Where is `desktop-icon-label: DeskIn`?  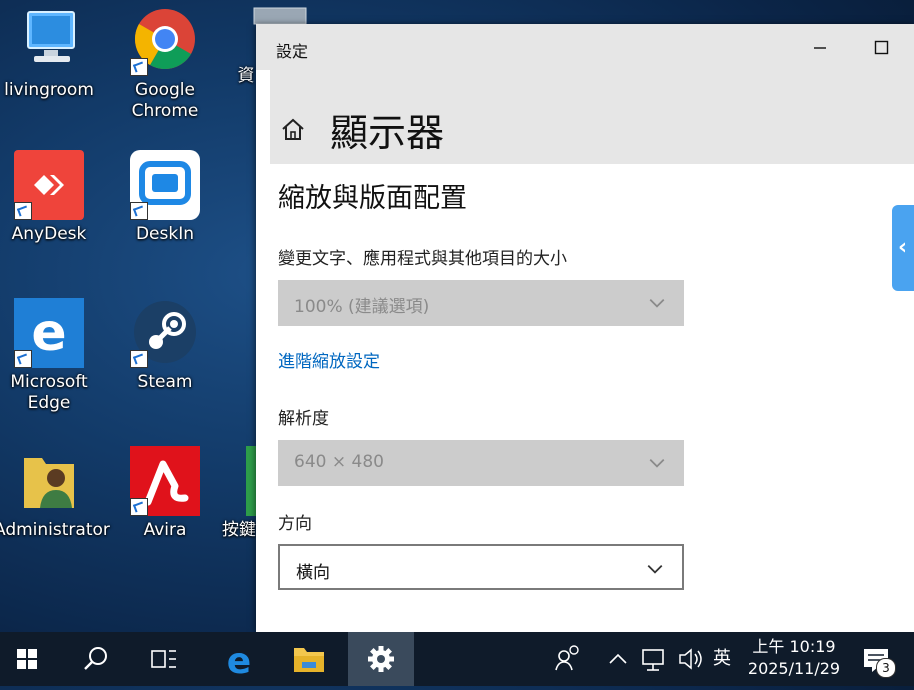 desktop-icon-label: DeskIn is located at coordinates (165, 234).